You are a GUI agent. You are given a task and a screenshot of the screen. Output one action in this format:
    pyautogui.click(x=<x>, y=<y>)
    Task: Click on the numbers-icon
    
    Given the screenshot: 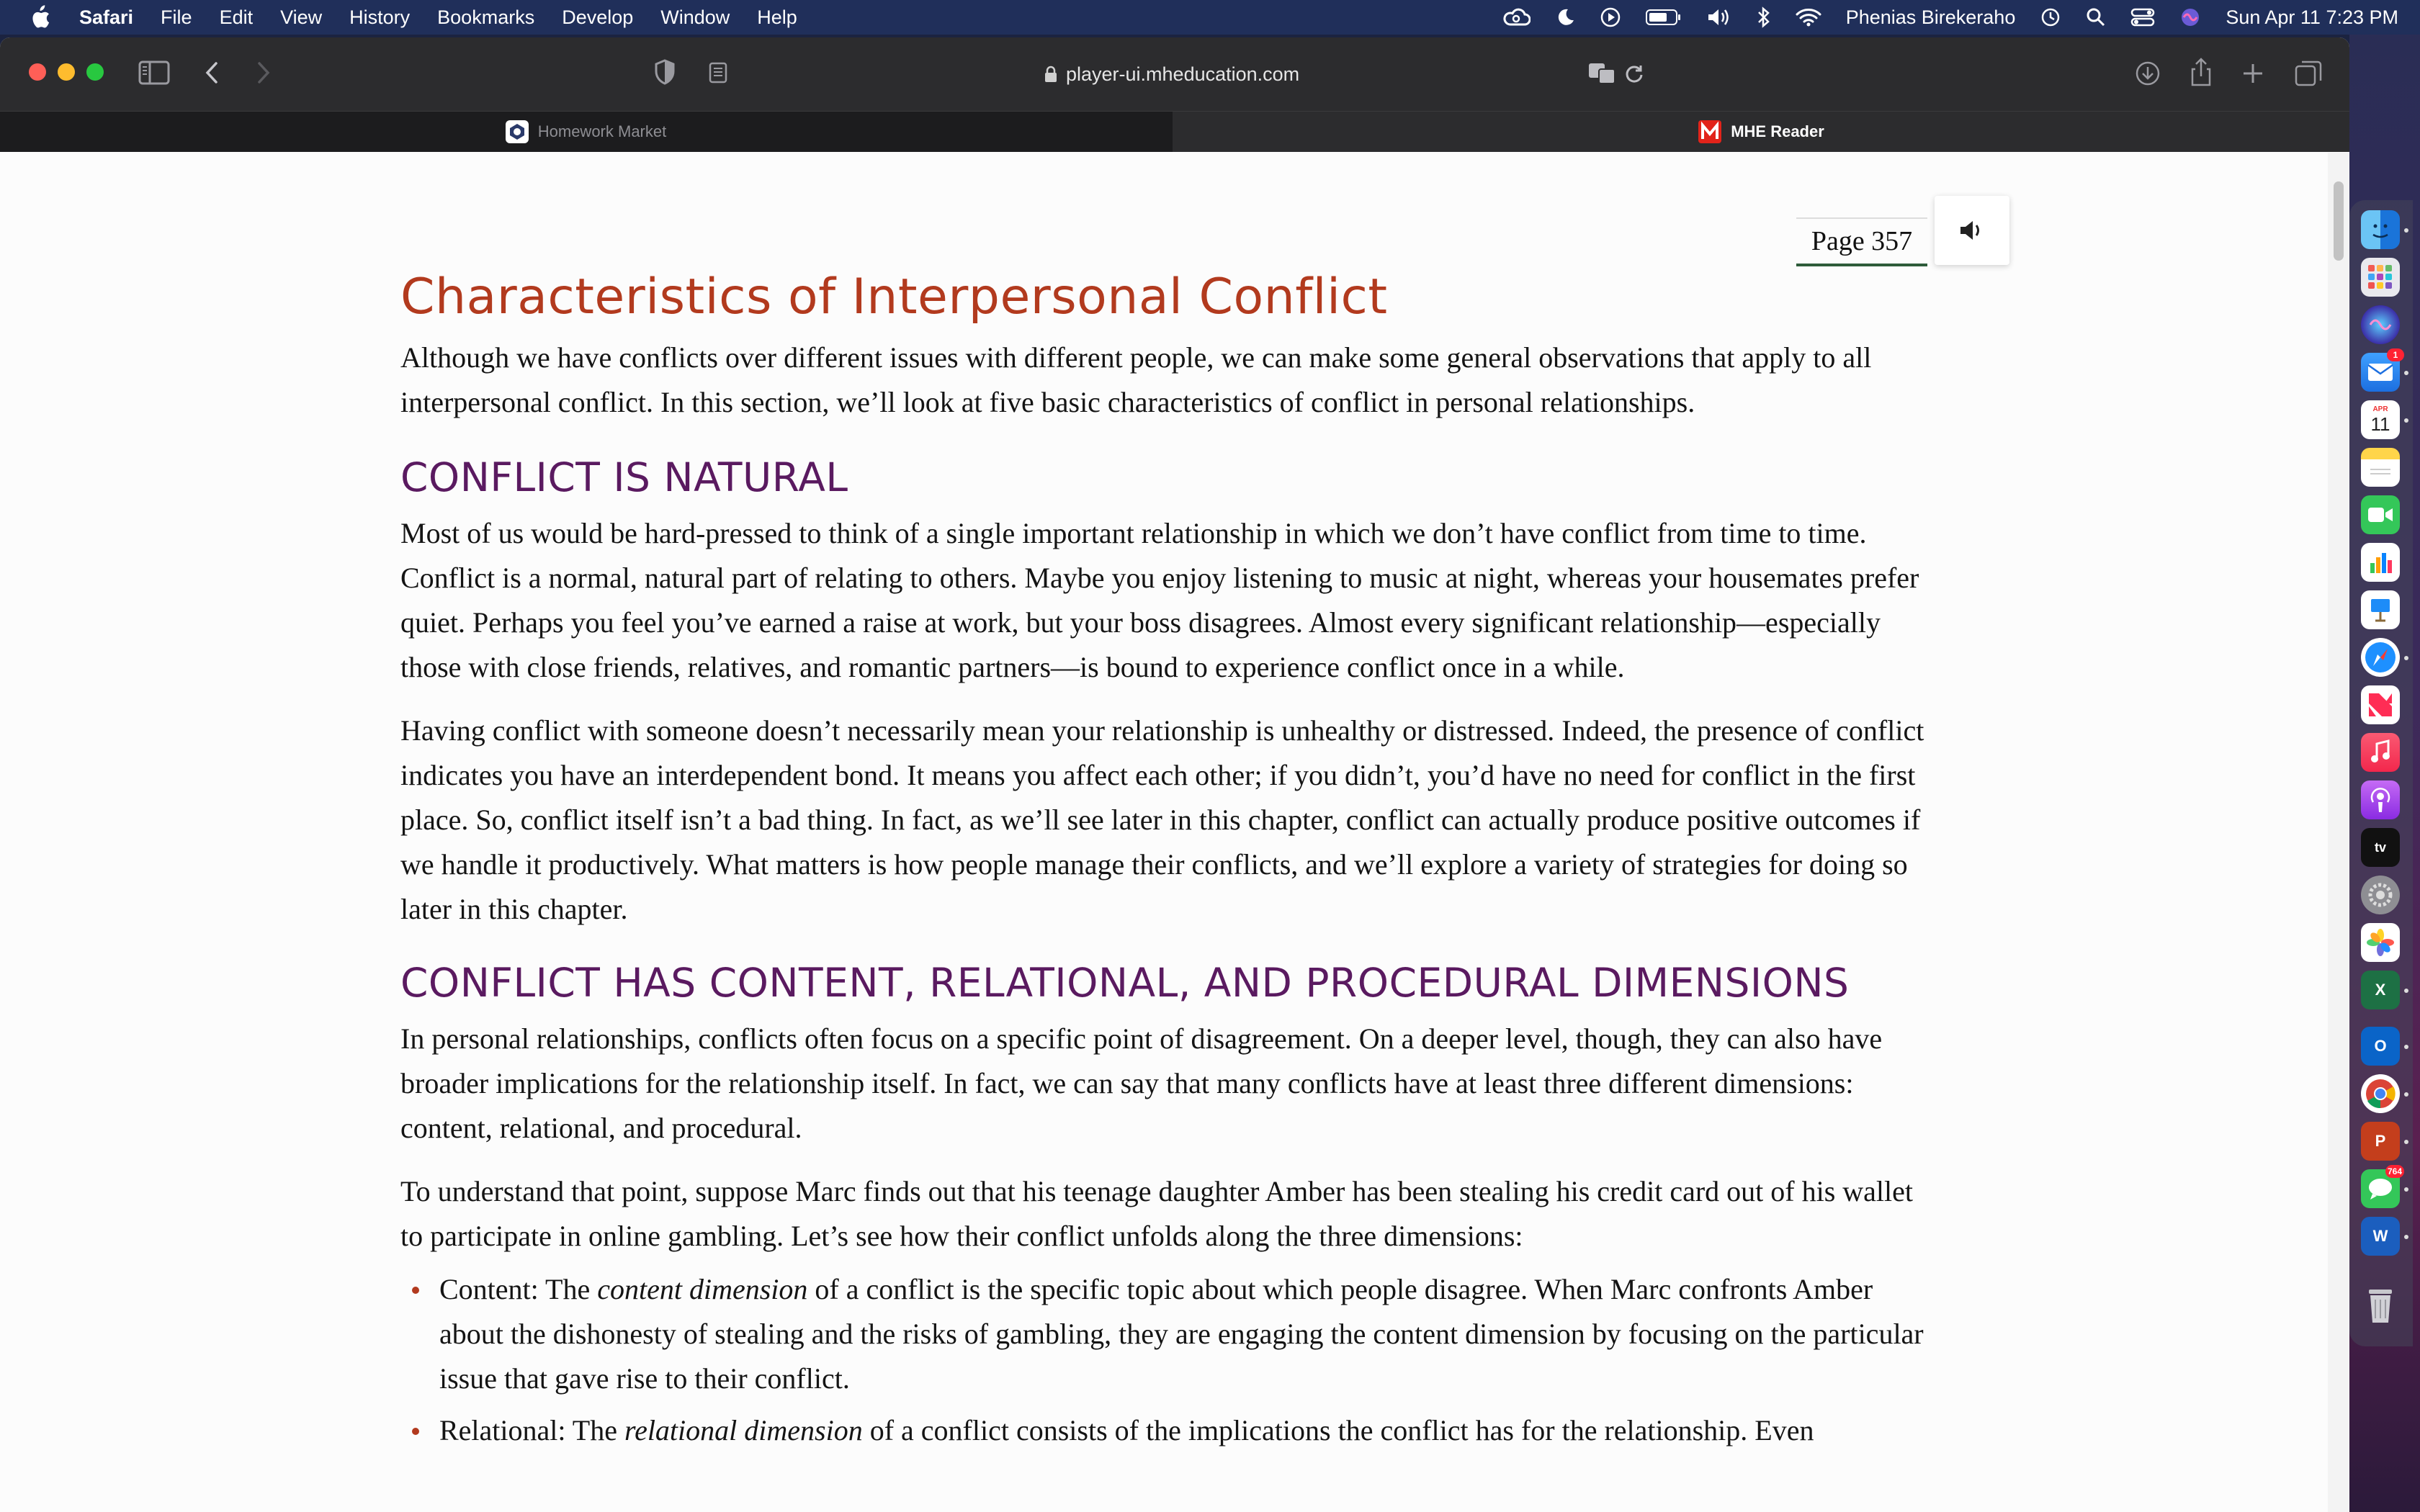 What is the action you would take?
    pyautogui.click(x=2380, y=562)
    